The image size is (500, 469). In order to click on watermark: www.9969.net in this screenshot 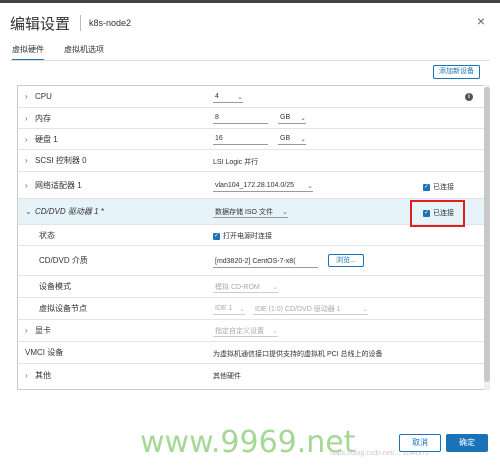, I will do `click(248, 442)`.